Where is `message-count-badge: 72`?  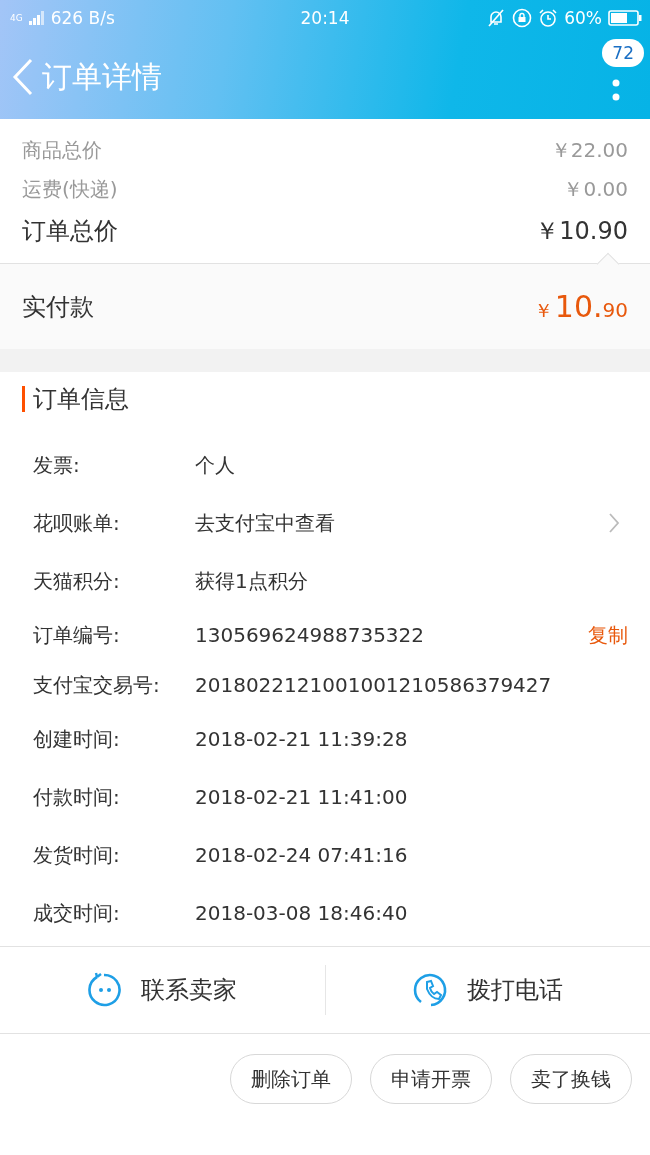
message-count-badge: 72 is located at coordinates (623, 53).